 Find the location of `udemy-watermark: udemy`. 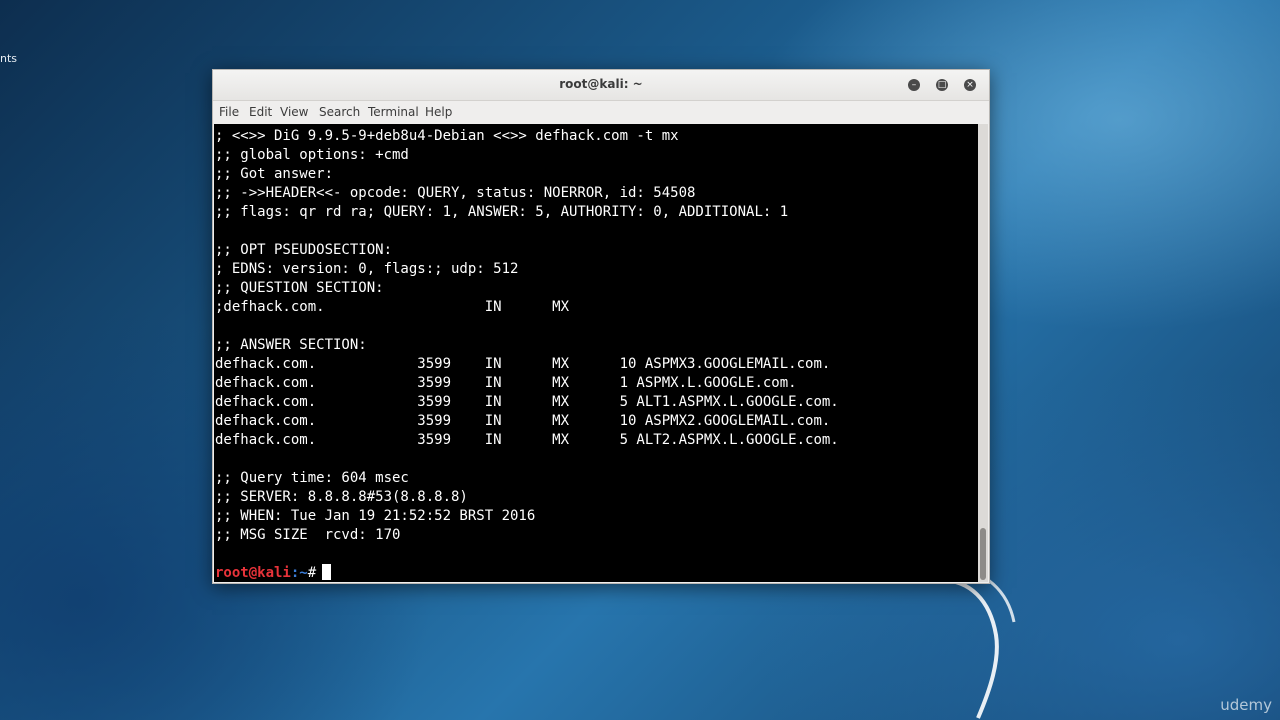

udemy-watermark: udemy is located at coordinates (1246, 705).